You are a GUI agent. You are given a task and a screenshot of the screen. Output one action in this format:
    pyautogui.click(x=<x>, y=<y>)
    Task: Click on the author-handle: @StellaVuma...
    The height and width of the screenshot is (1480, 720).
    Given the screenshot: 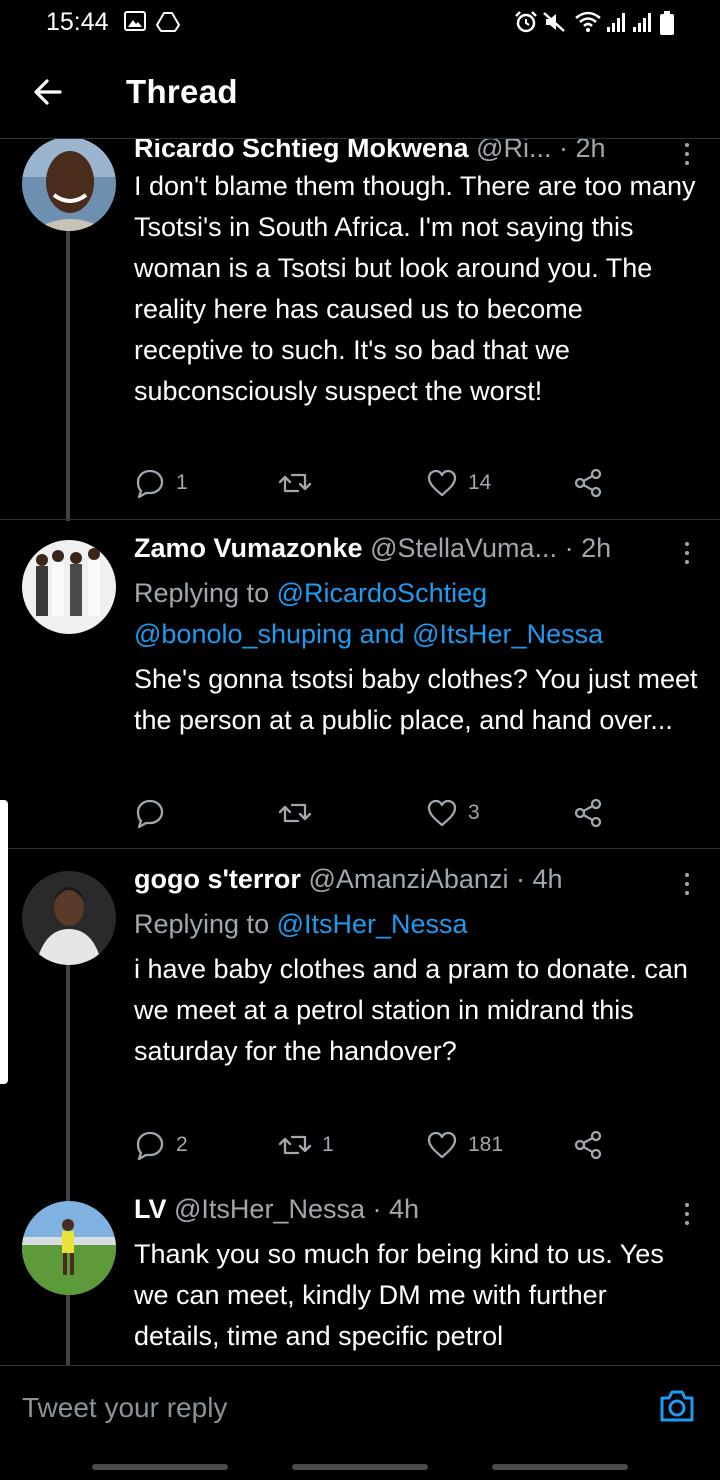 What is the action you would take?
    pyautogui.click(x=463, y=548)
    